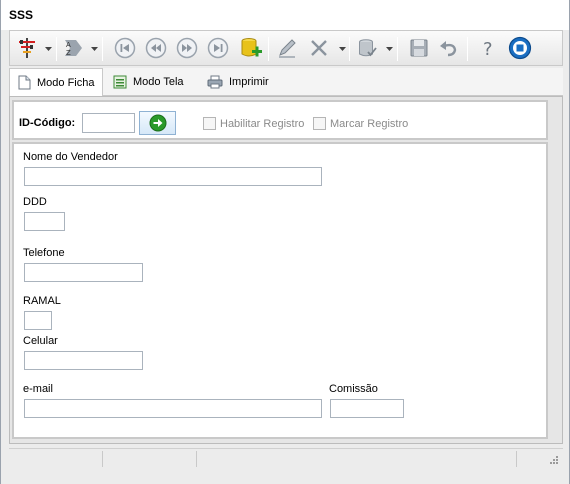 The height and width of the screenshot is (484, 570). I want to click on undo-icon, so click(449, 48).